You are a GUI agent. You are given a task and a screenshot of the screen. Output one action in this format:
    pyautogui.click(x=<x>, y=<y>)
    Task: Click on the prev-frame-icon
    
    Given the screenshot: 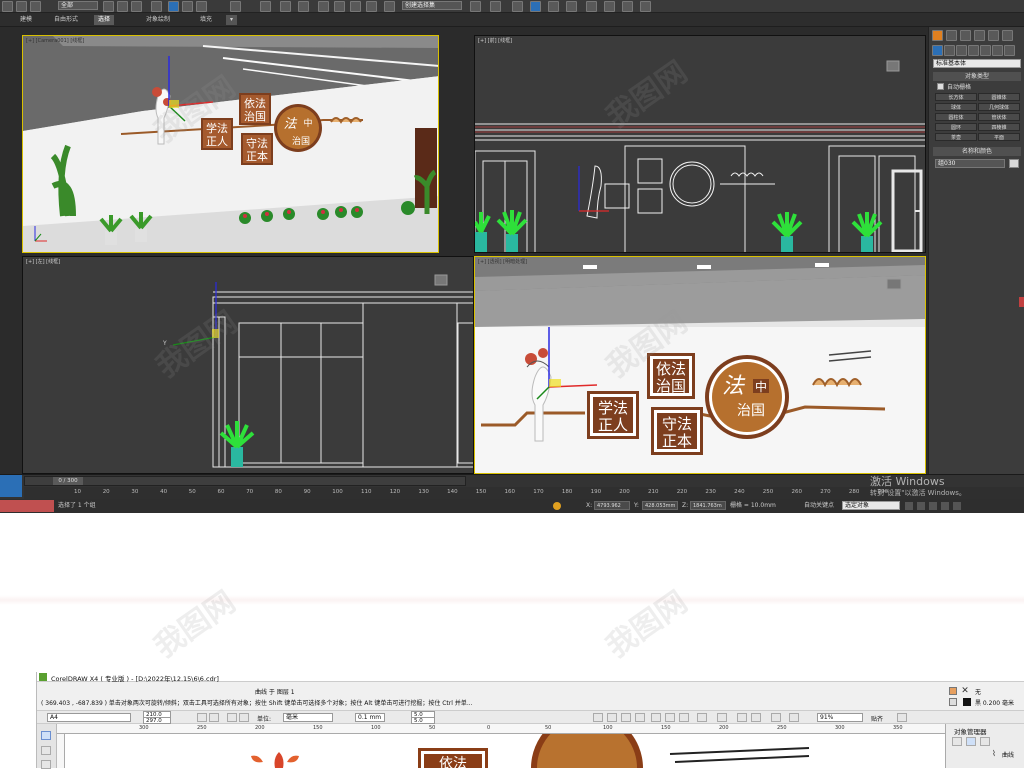 What is the action you would take?
    pyautogui.click(x=921, y=506)
    